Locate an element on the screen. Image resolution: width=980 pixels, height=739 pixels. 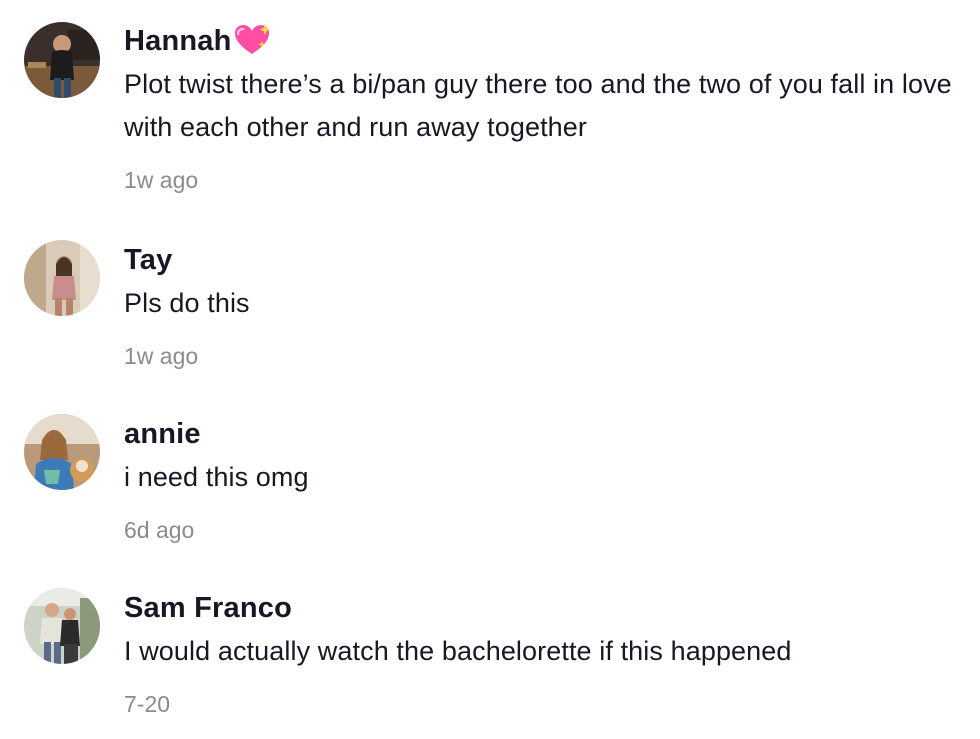
comment-text: i need this omg is located at coordinates (216, 477).